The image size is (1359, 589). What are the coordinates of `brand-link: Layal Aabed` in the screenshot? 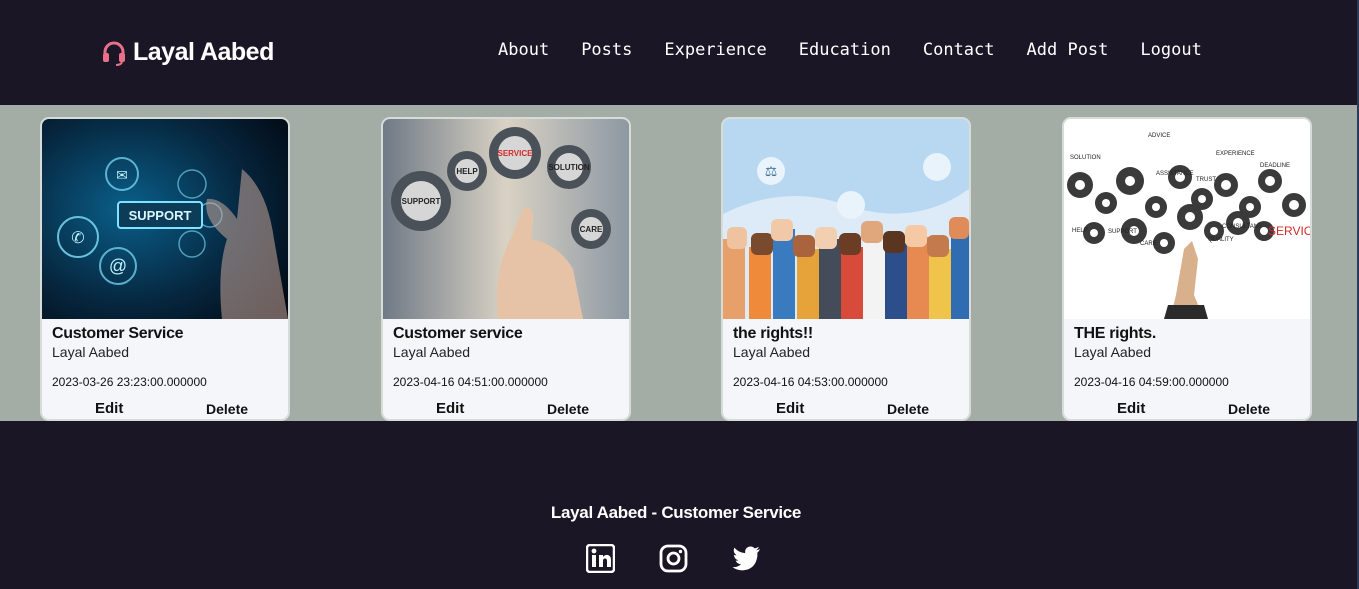 It's located at (187, 52).